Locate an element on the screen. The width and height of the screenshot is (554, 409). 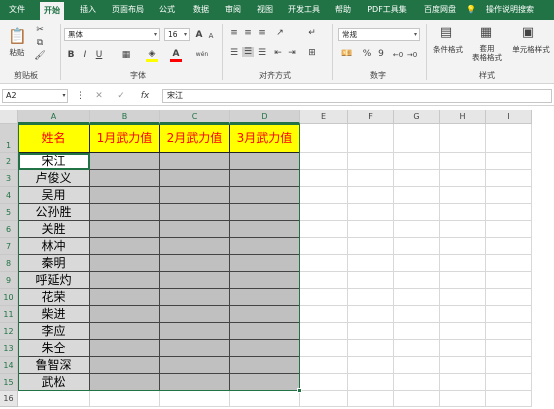
tab-1: 开始 is located at coordinates (52, 11).